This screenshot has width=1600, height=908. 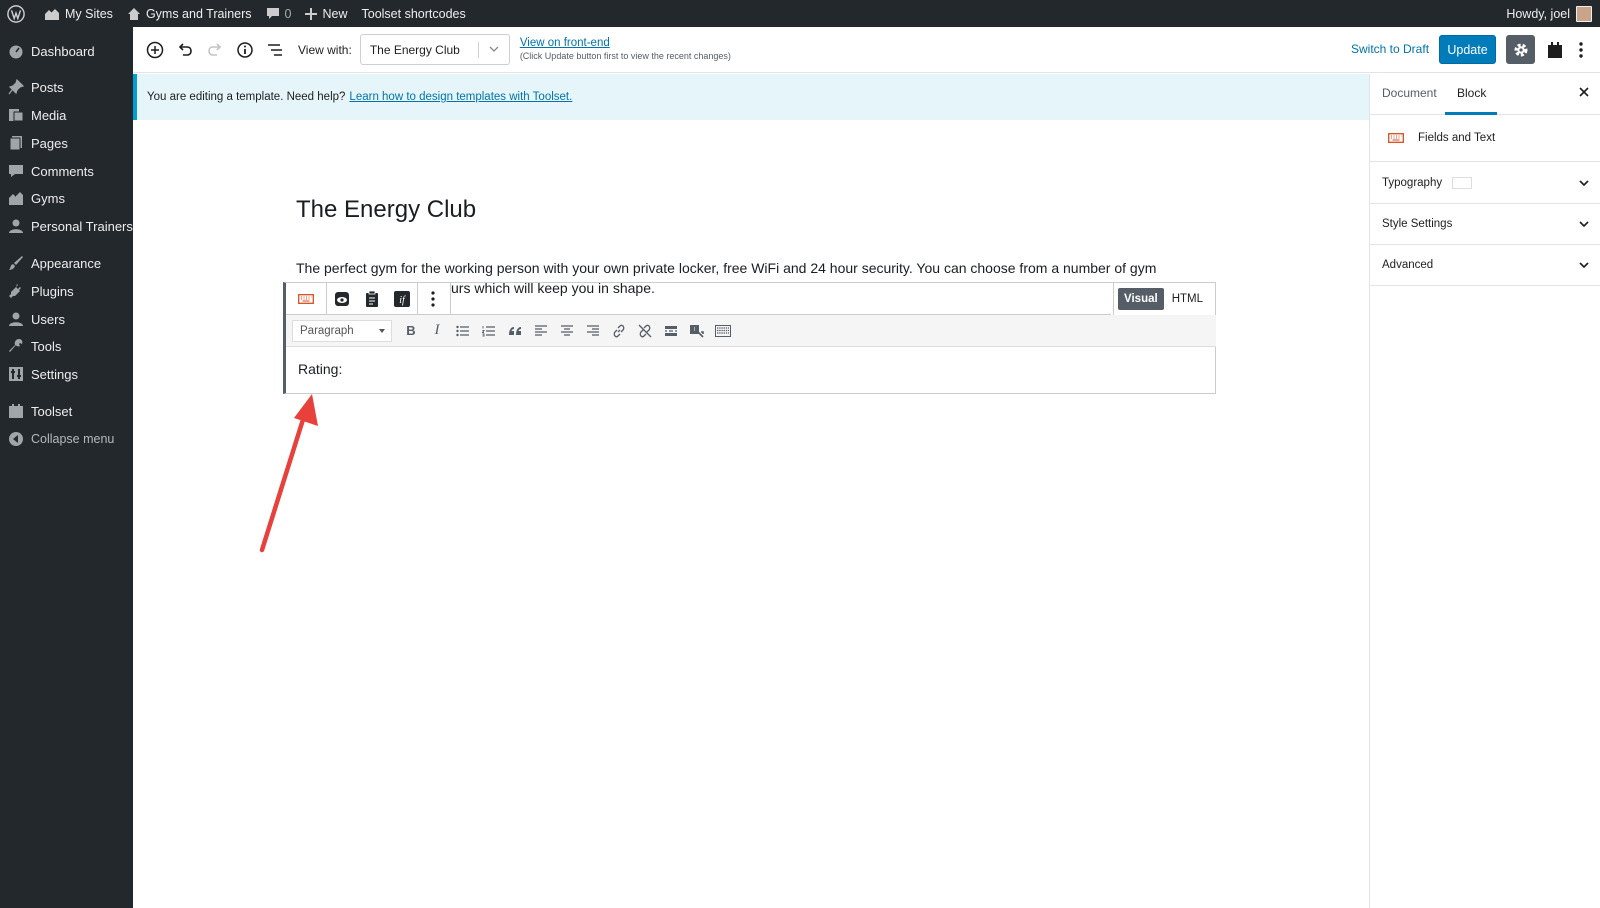 I want to click on site-name-label: Gyms and Trainers, so click(x=198, y=13).